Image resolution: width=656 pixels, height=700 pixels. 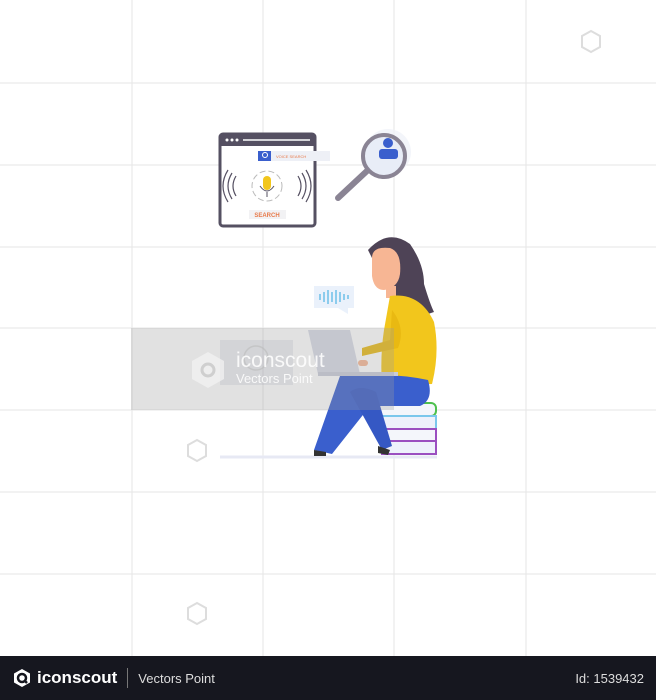 I want to click on asset-id: Id: 1539432, so click(x=609, y=678).